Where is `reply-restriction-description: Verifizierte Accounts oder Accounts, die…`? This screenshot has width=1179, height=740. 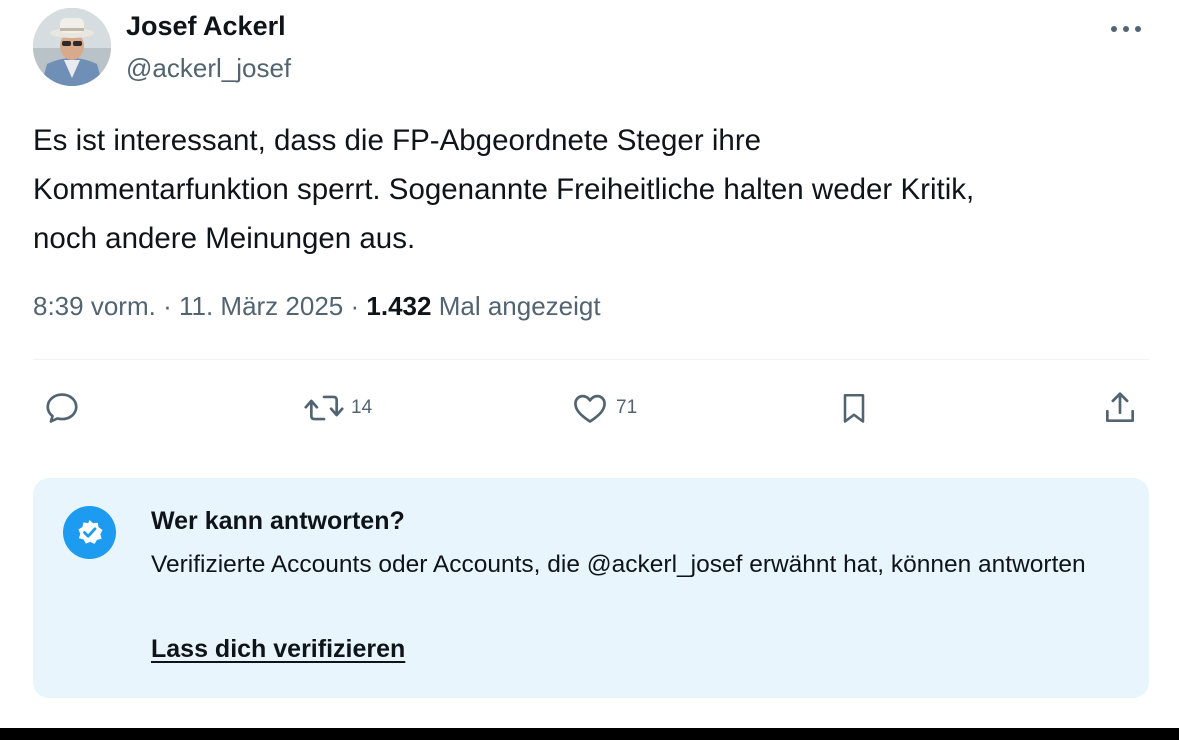 reply-restriction-description: Verifizierte Accounts oder Accounts, die… is located at coordinates (618, 564).